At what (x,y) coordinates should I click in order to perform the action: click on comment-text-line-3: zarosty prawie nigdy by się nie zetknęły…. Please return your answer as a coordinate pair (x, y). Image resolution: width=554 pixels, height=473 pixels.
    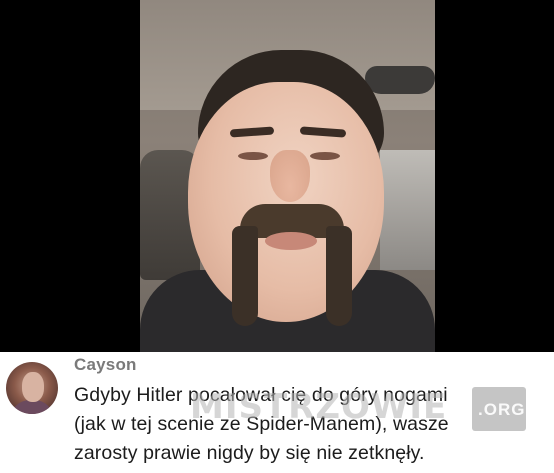
    Looking at the image, I should click on (249, 453).